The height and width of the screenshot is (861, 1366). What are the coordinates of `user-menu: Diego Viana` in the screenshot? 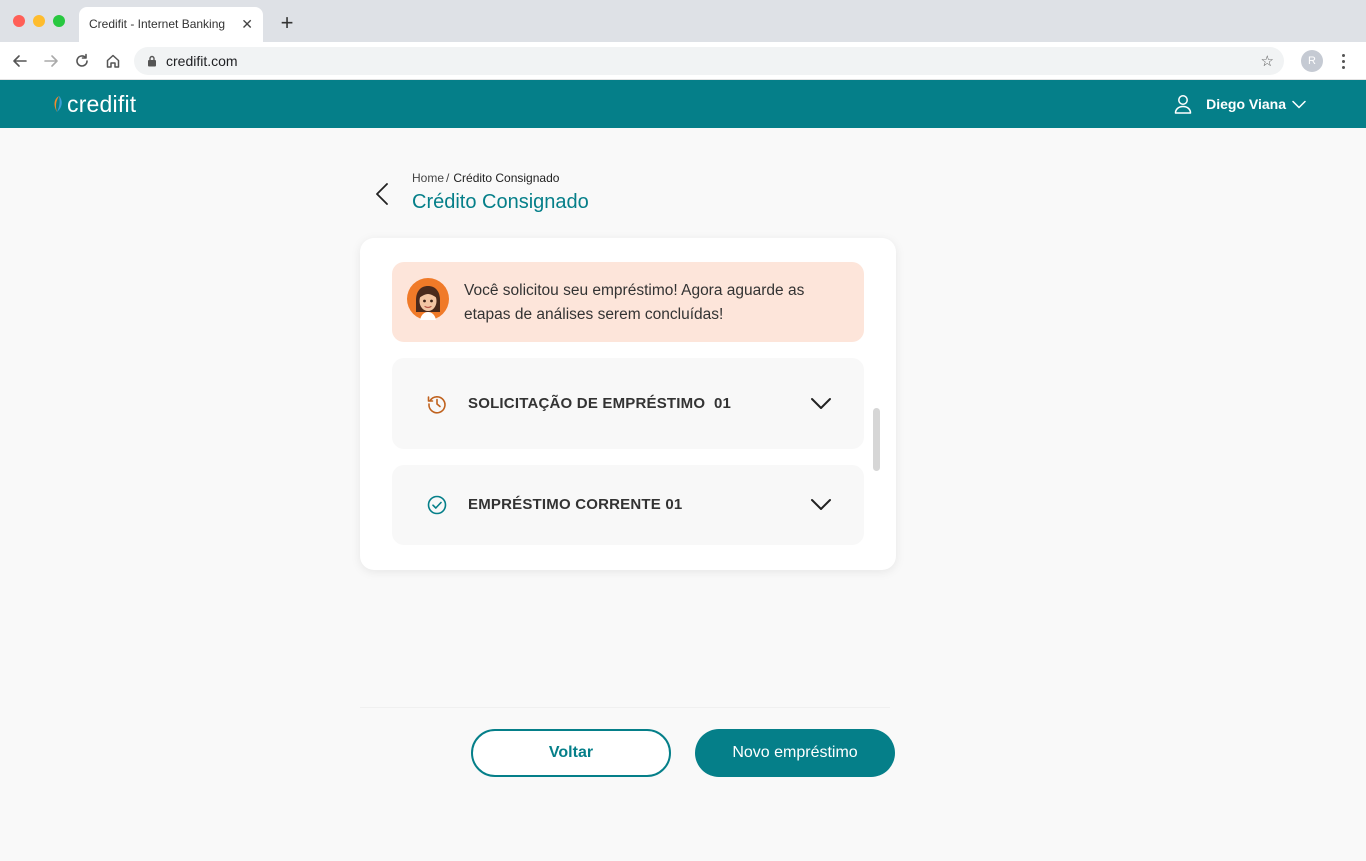 It's located at (1240, 104).